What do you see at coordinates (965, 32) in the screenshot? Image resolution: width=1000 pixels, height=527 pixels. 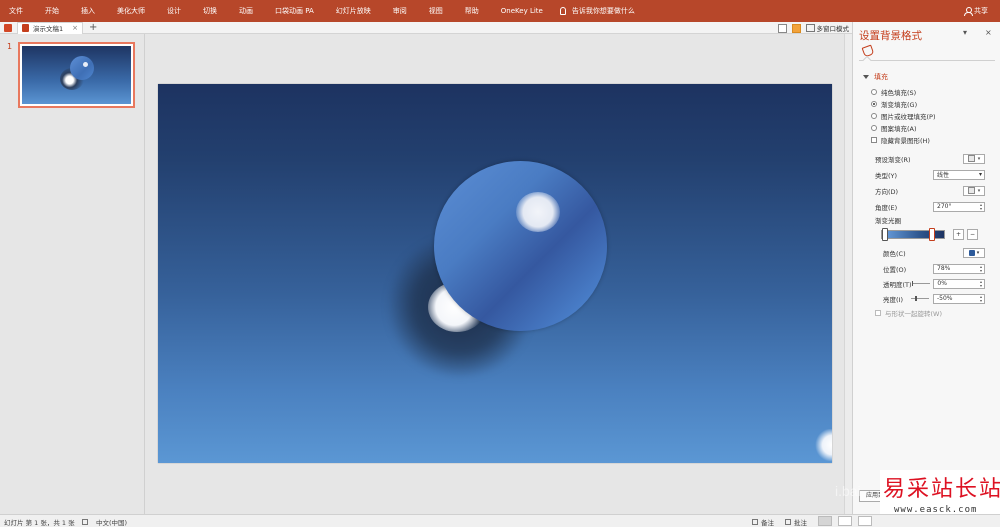 I see `pane-options-icon: ▾` at bounding box center [965, 32].